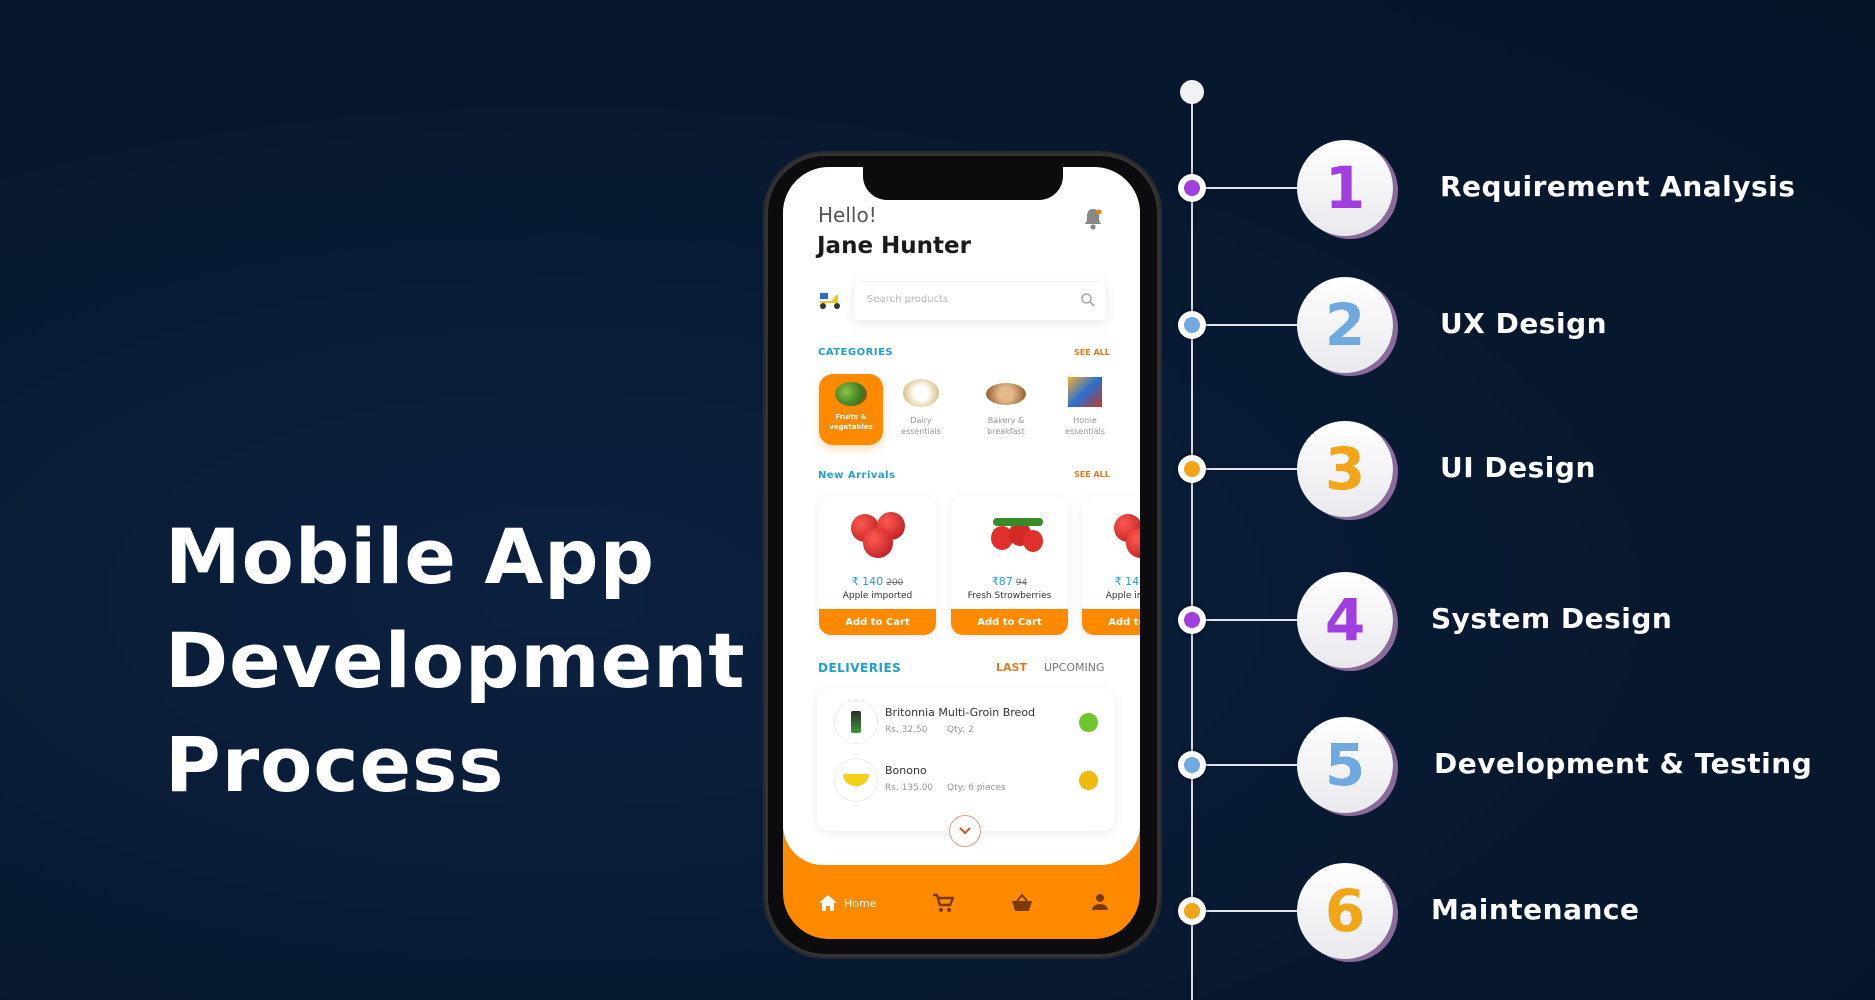 Image resolution: width=1875 pixels, height=1000 pixels. I want to click on step-number-badge: 3, so click(1345, 469).